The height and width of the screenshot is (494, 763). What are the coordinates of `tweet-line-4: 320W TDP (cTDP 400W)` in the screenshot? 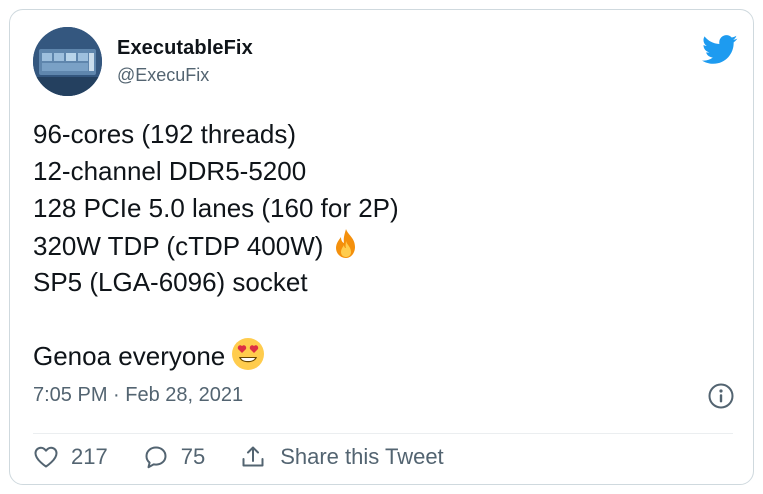 It's located at (178, 246).